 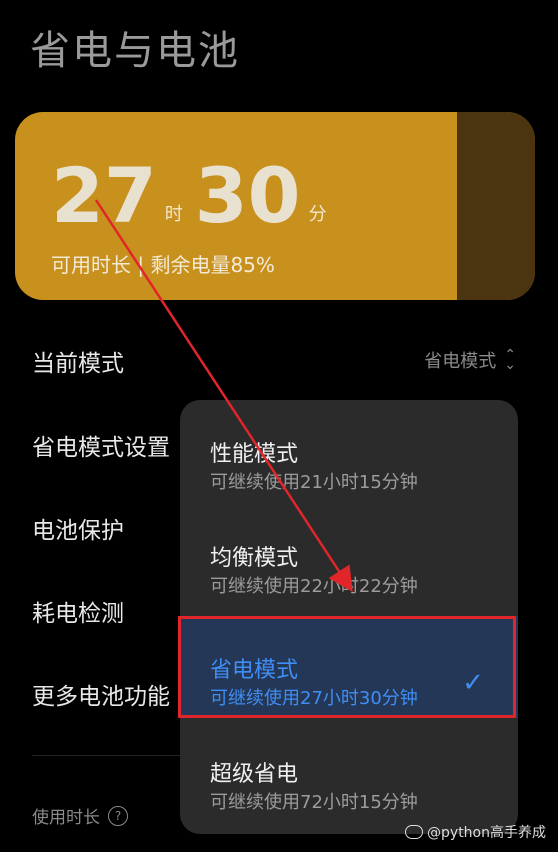 I want to click on watermark: @python高手养成, so click(x=475, y=832).